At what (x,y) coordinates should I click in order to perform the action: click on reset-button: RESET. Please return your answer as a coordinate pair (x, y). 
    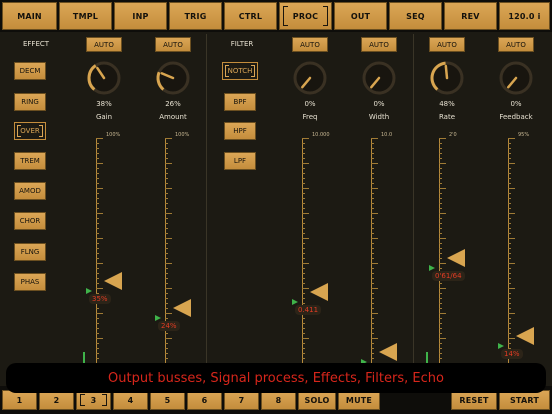
    Looking at the image, I should click on (474, 400).